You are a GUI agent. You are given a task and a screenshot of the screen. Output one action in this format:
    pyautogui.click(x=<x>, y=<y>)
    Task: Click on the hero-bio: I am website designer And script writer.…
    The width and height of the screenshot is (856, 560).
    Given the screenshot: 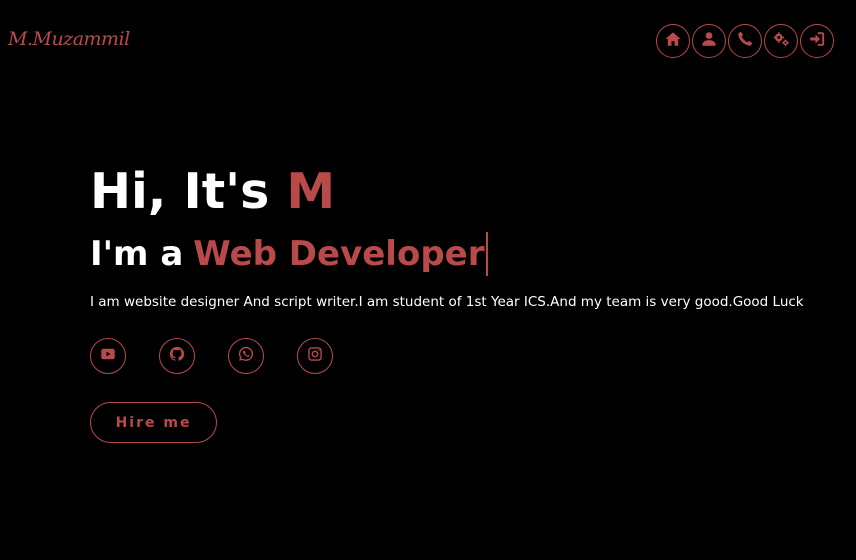 What is the action you would take?
    pyautogui.click(x=447, y=302)
    